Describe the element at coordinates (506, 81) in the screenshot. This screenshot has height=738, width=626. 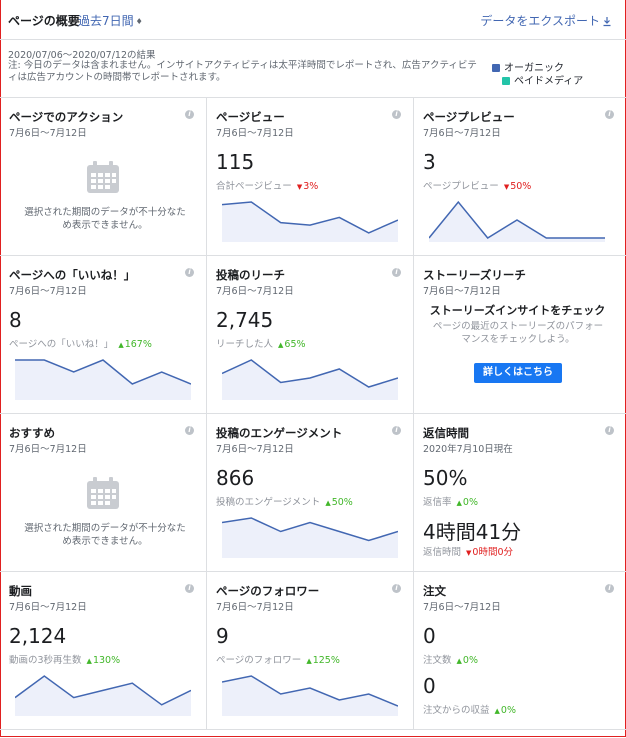
I see `legend-swatch-paid` at that location.